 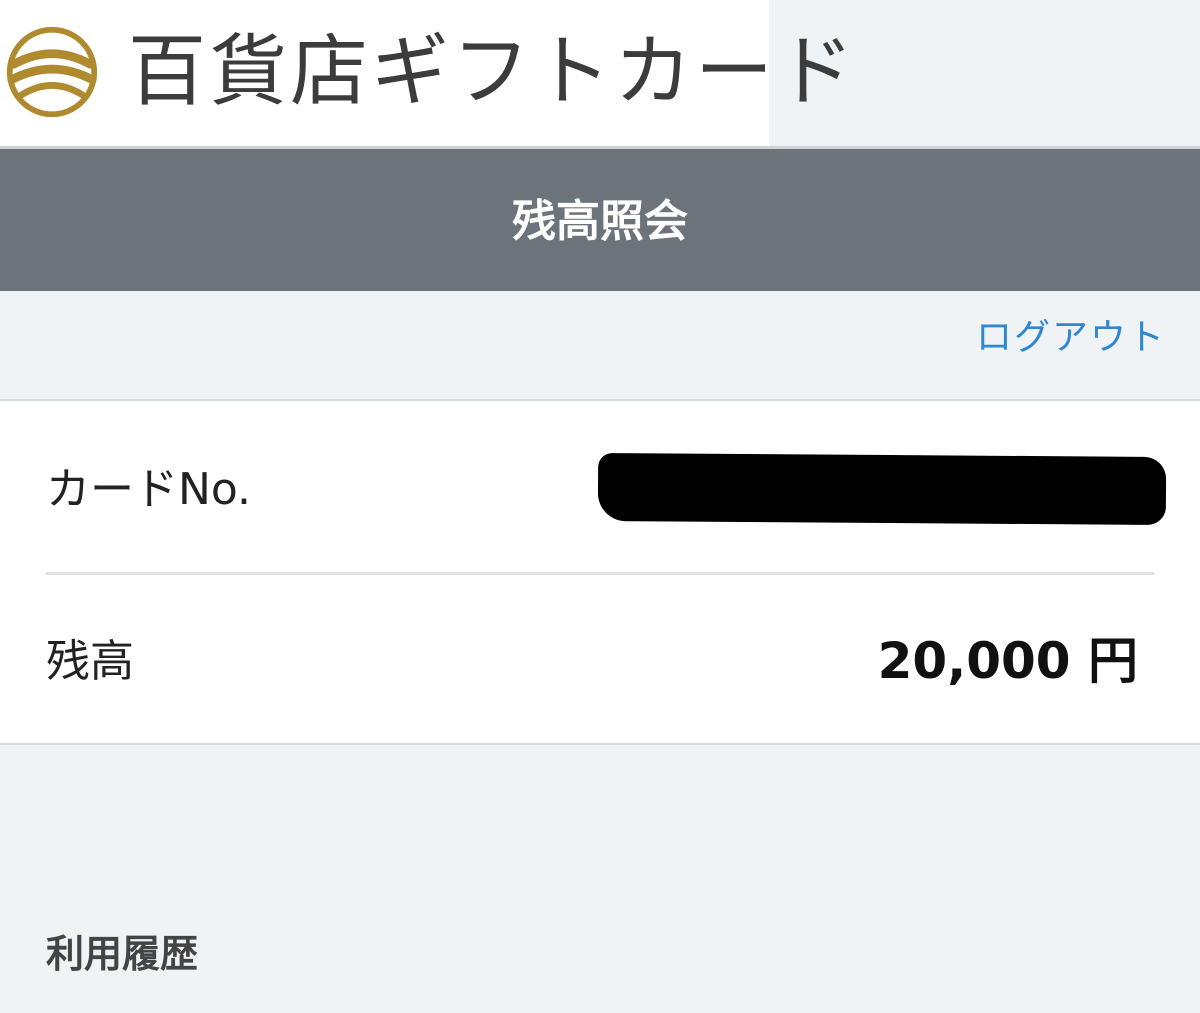 I want to click on brand-header: 百貨店ギフトカード, so click(x=600, y=73).